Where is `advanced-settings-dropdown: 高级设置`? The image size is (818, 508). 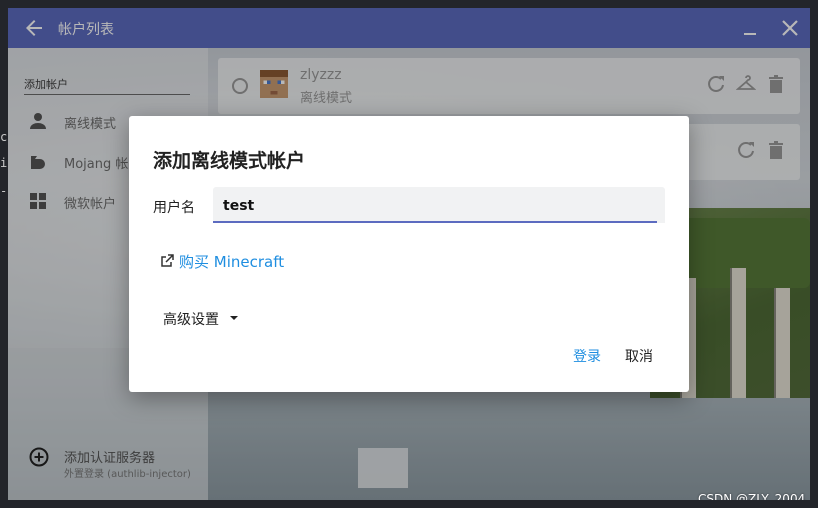
advanced-settings-dropdown: 高级设置 is located at coordinates (208, 318).